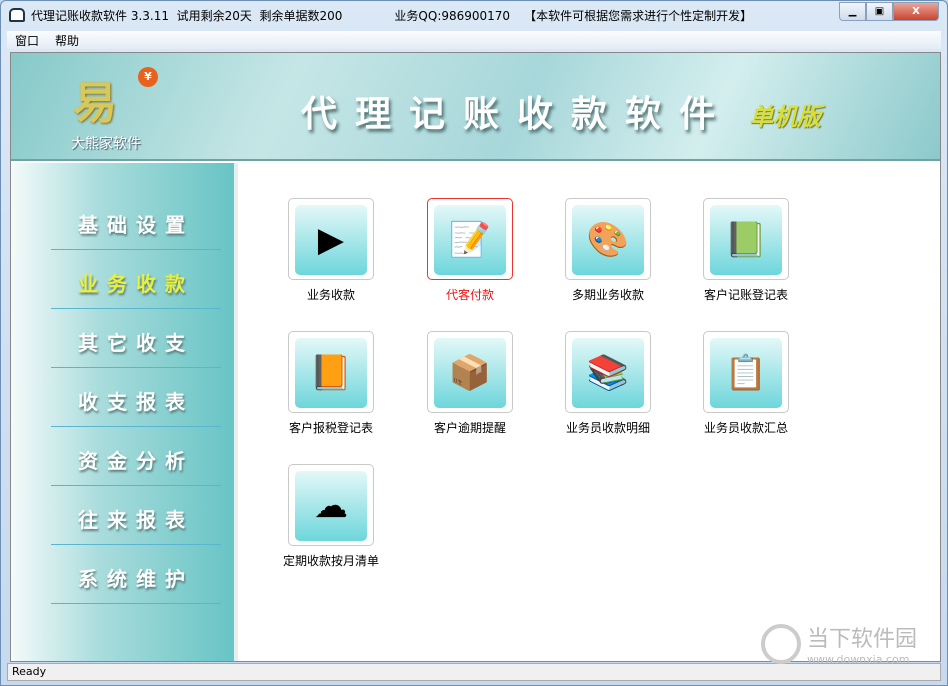 The height and width of the screenshot is (686, 948). I want to click on sidebar-item: 业务收款, so click(136, 279).